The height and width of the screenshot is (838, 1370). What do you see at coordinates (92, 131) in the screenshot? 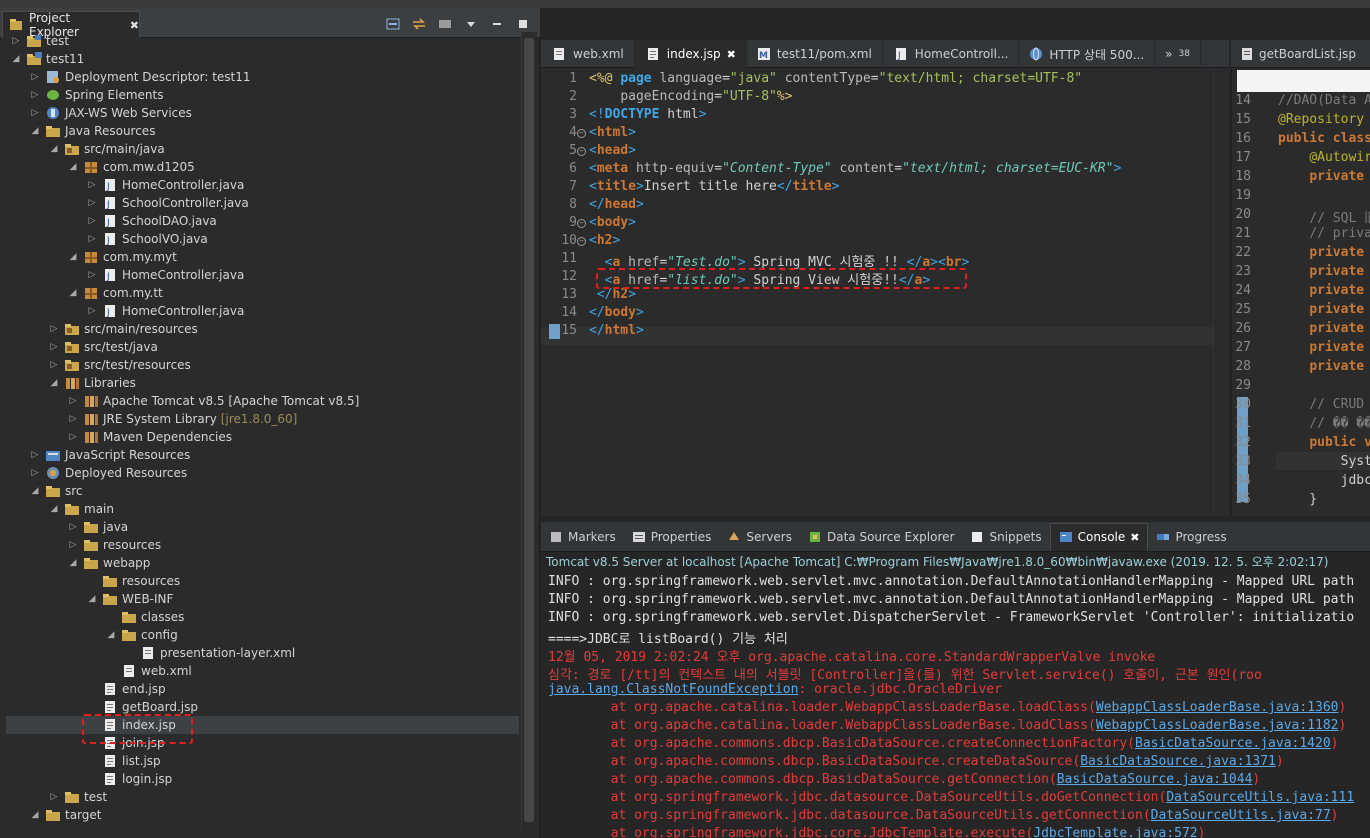
I see `tree-item: ◢ Java Resources` at bounding box center [92, 131].